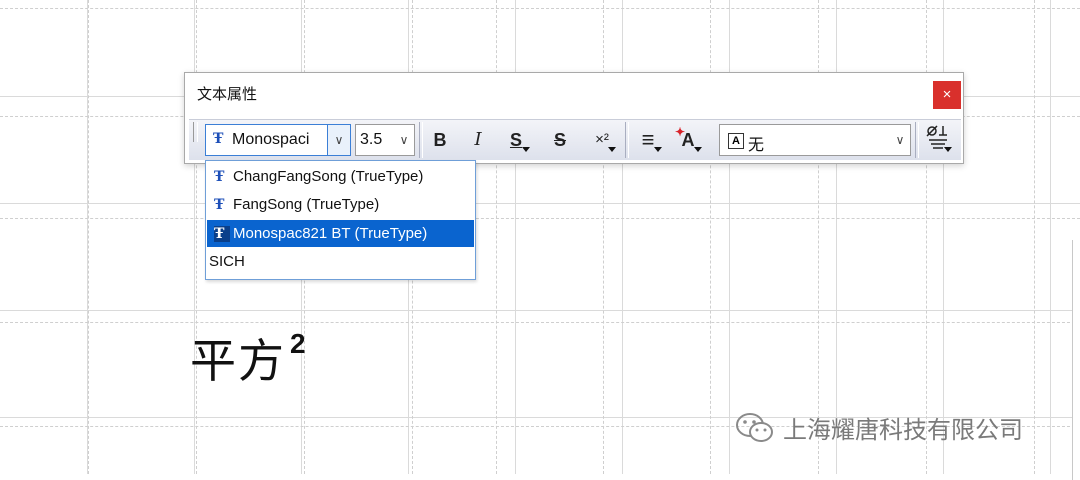 The height and width of the screenshot is (480, 1080). Describe the element at coordinates (195, 132) in the screenshot. I see `toolbar-grip` at that location.